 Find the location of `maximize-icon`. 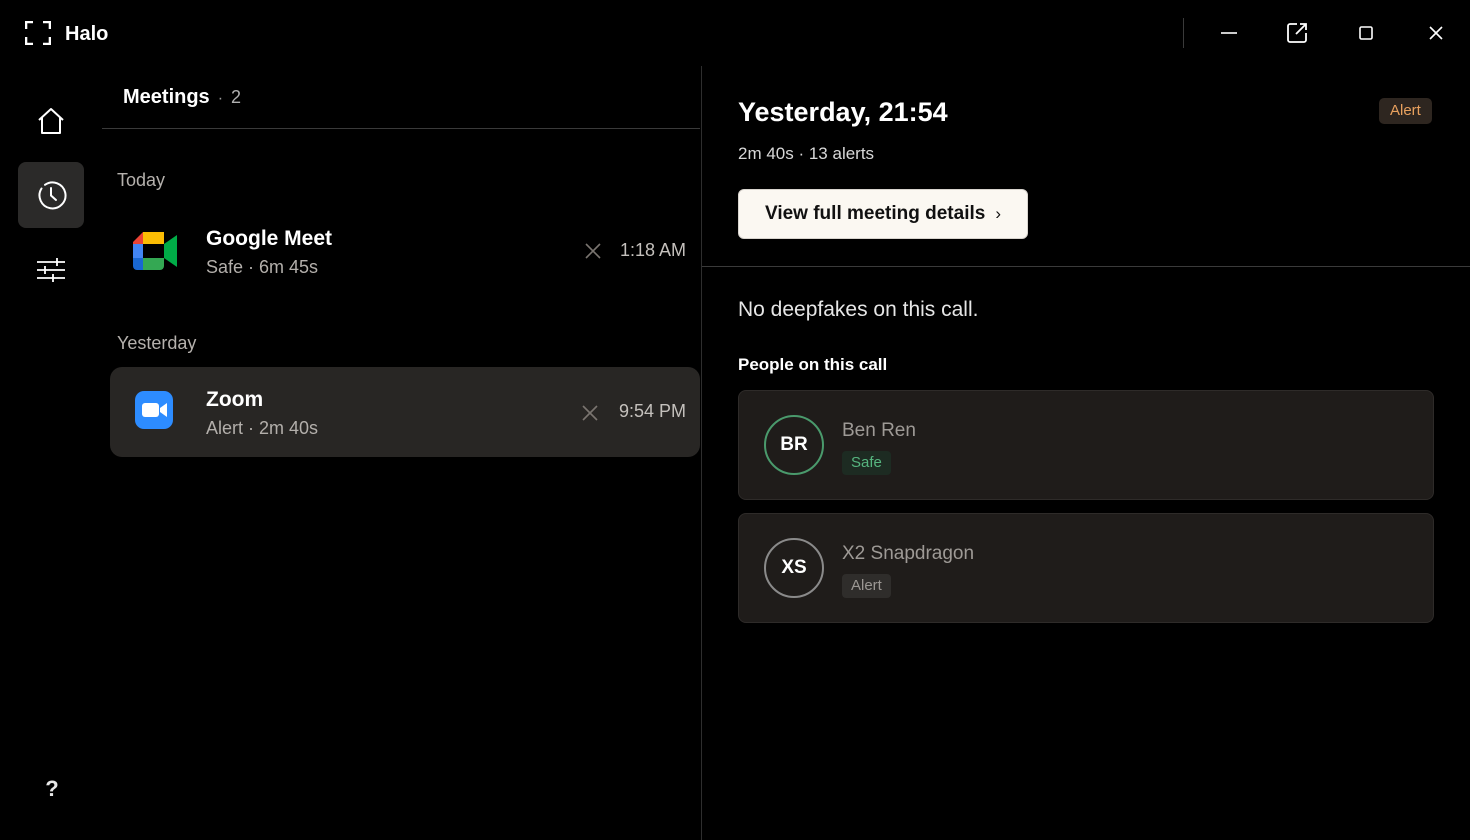

maximize-icon is located at coordinates (1366, 33).